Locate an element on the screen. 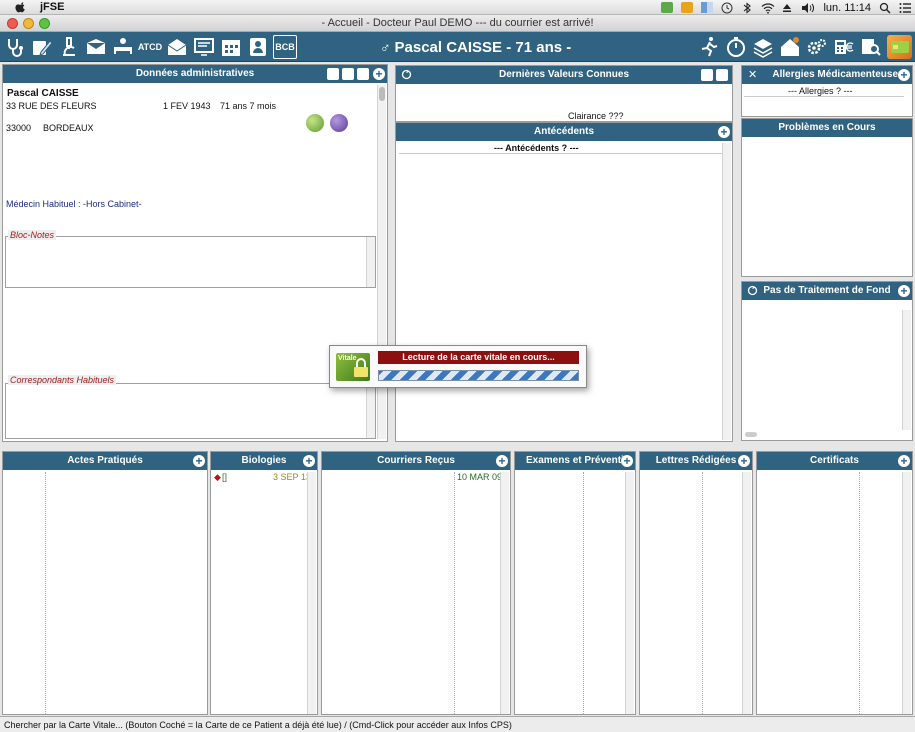  courriers-scrollbar is located at coordinates (504, 593).